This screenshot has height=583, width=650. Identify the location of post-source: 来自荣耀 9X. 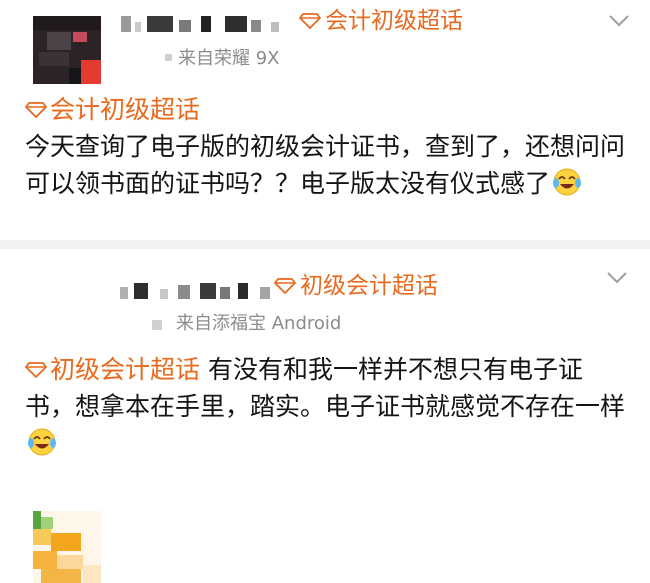
(222, 59).